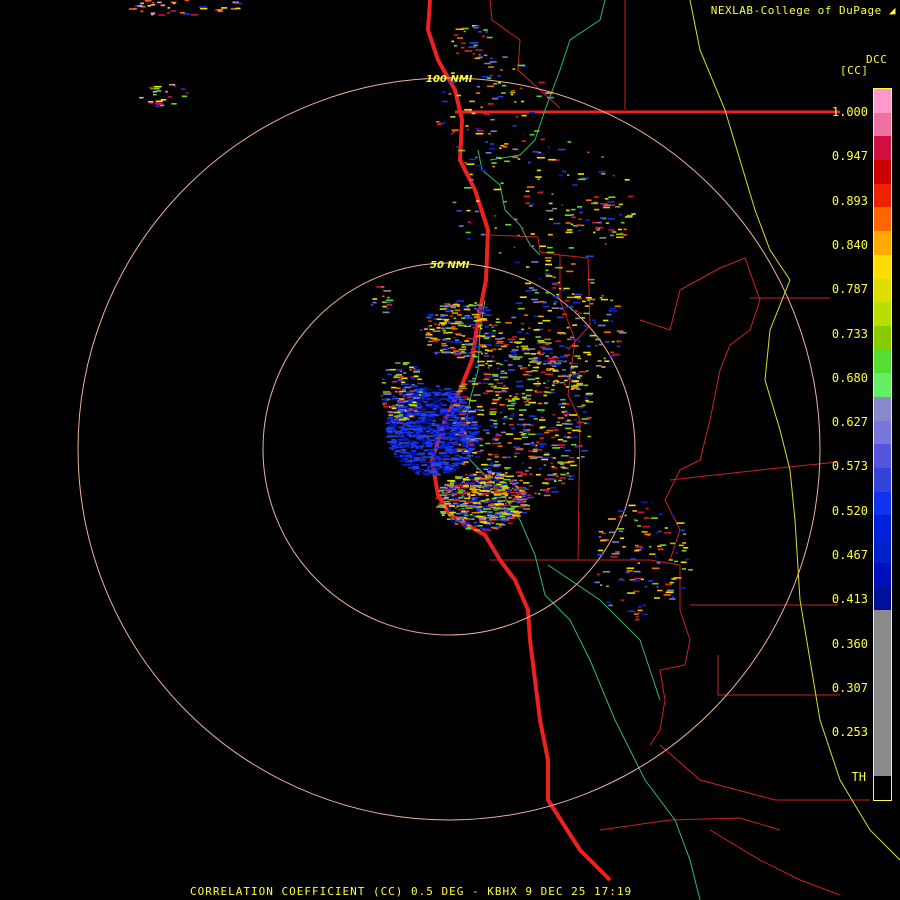 Image resolution: width=900 pixels, height=900 pixels. I want to click on legend-tick-label: 0.840, so click(849, 244).